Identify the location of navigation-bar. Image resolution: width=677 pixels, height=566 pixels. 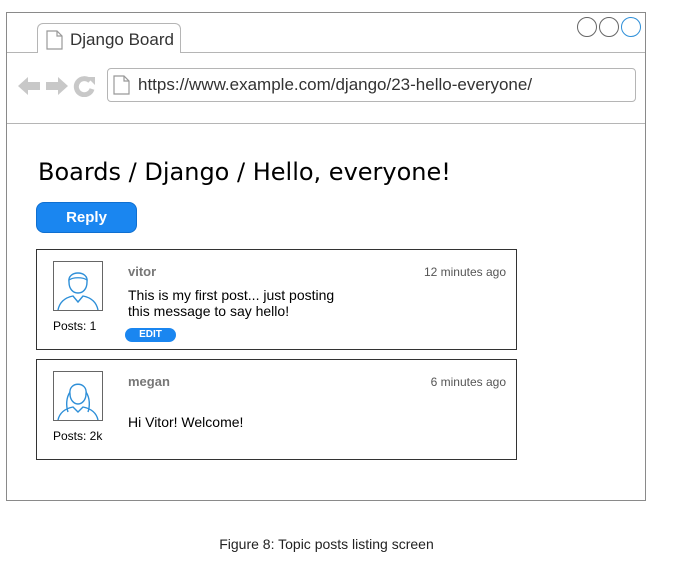
(326, 88).